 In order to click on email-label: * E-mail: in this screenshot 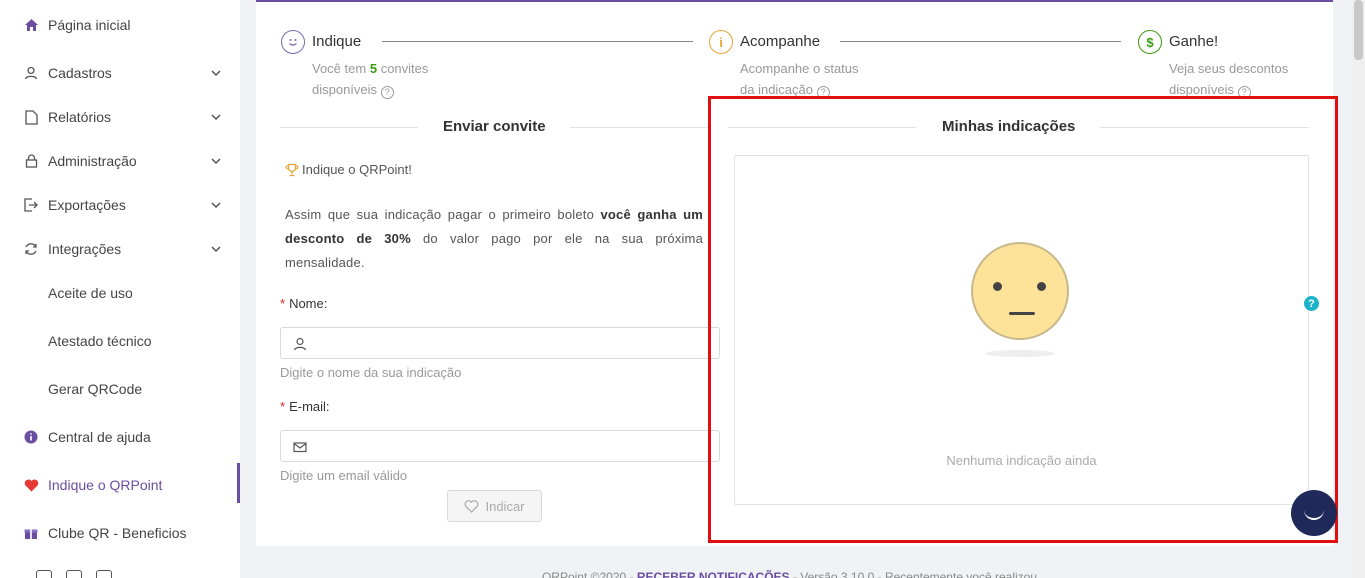, I will do `click(305, 406)`.